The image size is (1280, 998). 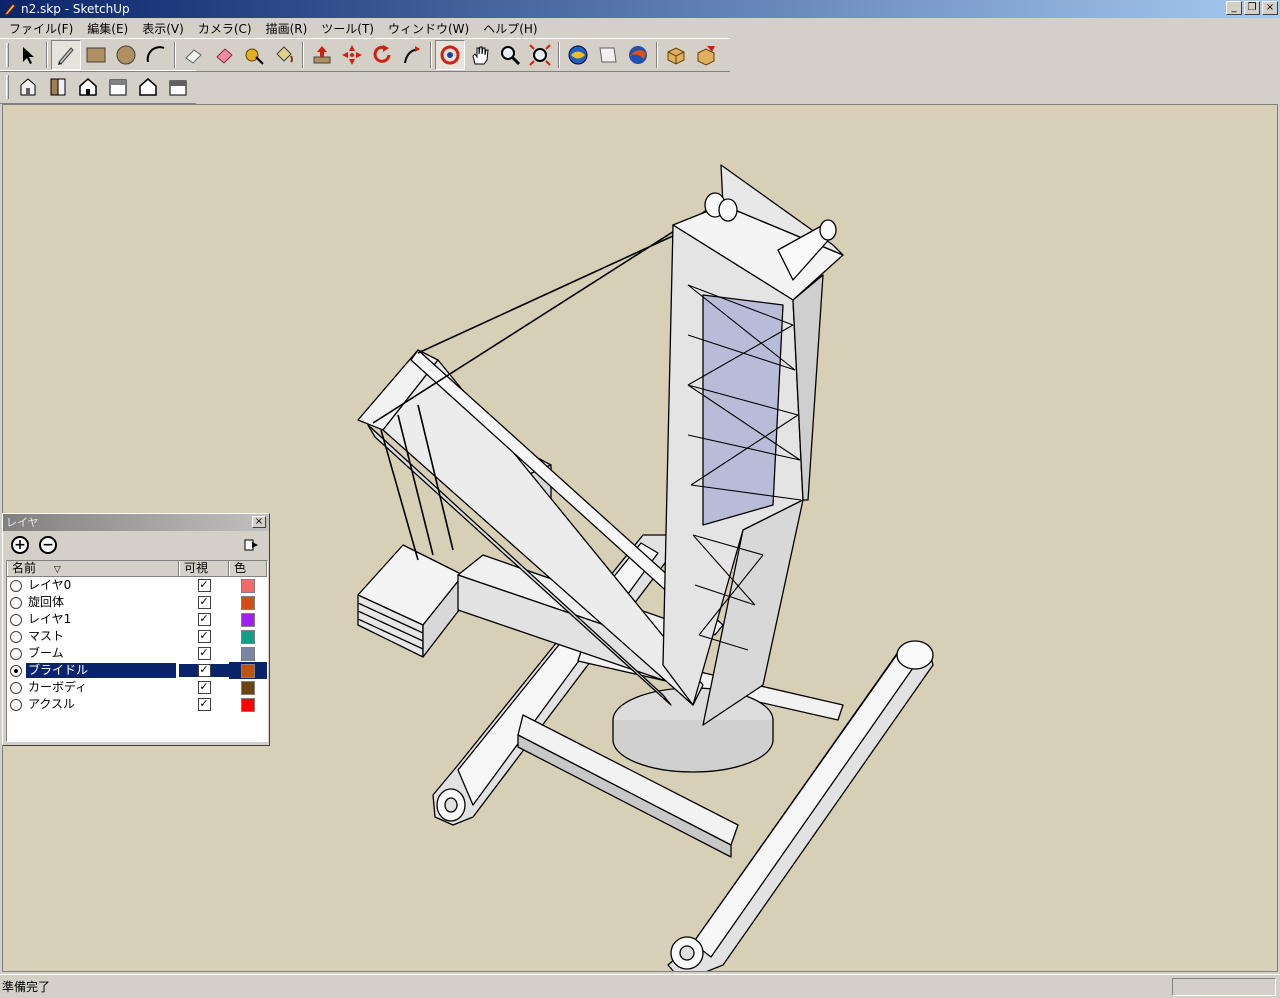 What do you see at coordinates (322, 55) in the screenshot?
I see `push-pull-tool-icon` at bounding box center [322, 55].